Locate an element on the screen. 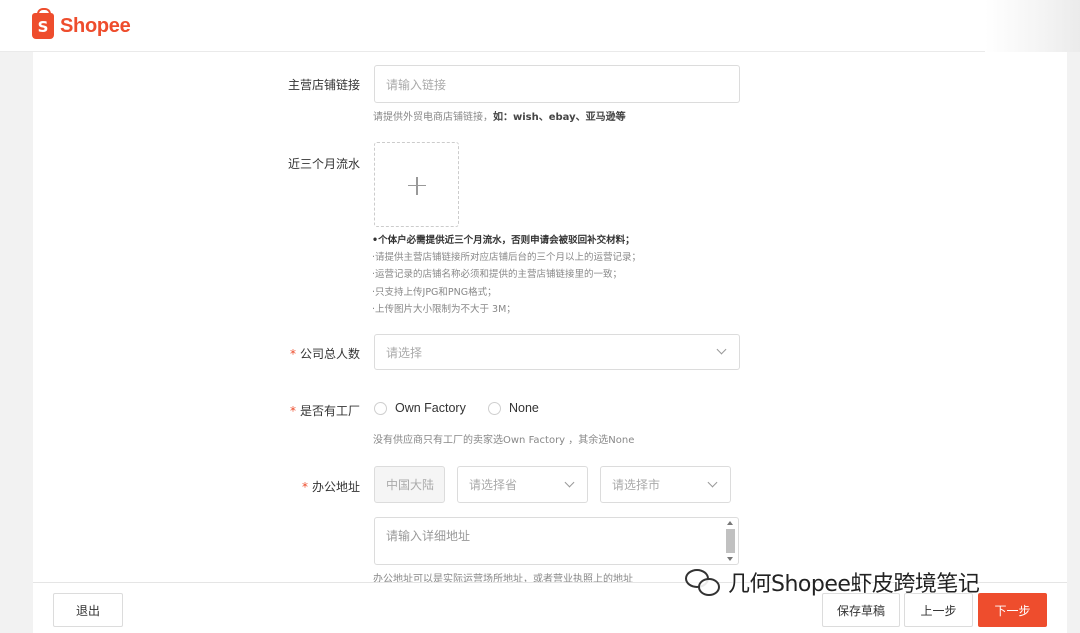  wechat-icon is located at coordinates (704, 582).